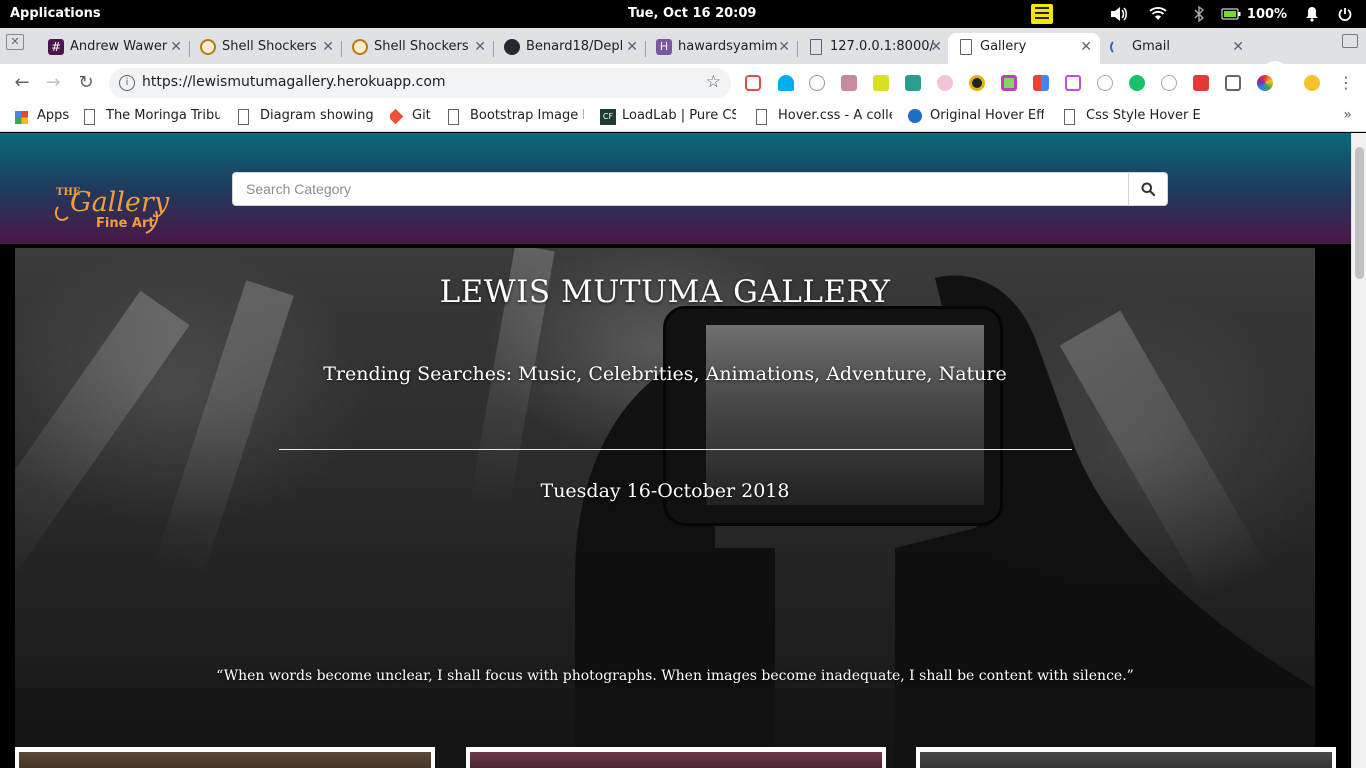  Describe the element at coordinates (1233, 83) in the screenshot. I see `extension-clip-icon` at that location.